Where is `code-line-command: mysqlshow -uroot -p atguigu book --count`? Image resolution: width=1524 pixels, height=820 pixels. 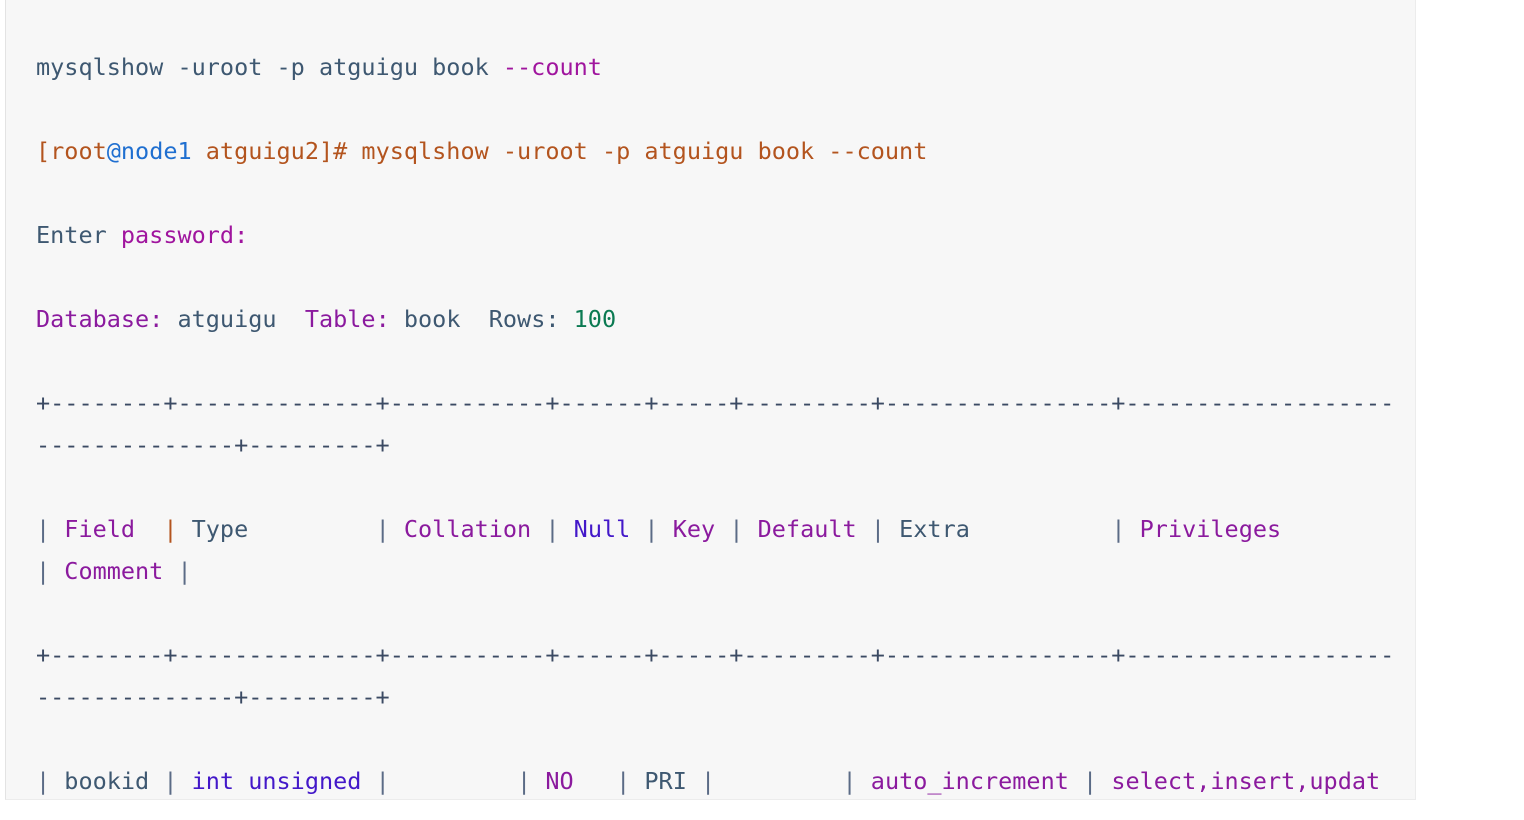 code-line-command: mysqlshow -uroot -p atguigu book --count is located at coordinates (718, 67).